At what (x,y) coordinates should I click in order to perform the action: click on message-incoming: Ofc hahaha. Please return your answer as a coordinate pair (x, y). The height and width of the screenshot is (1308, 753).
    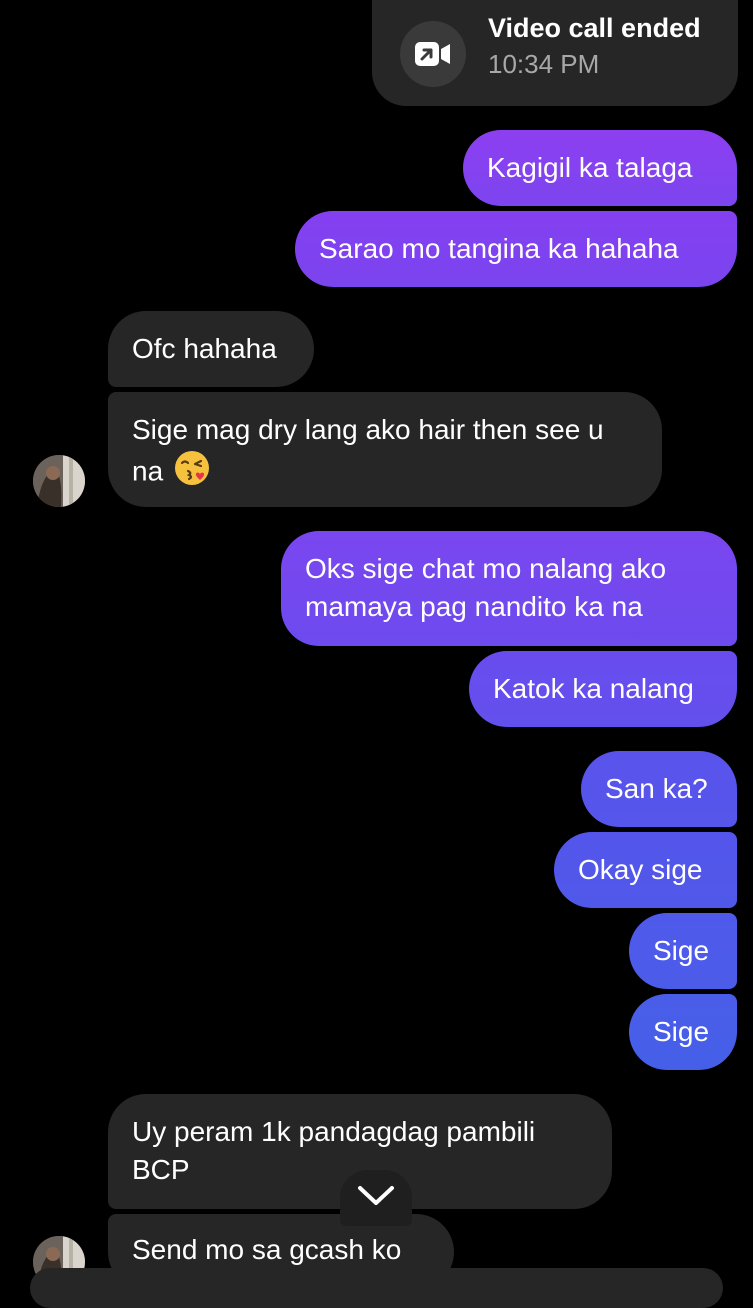
    Looking at the image, I should click on (211, 349).